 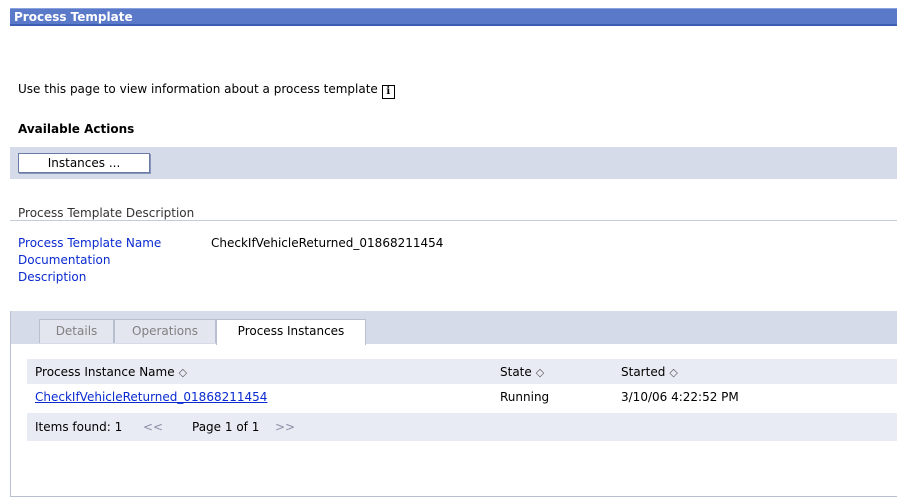 I want to click on column-header-state-label: State, so click(x=516, y=372).